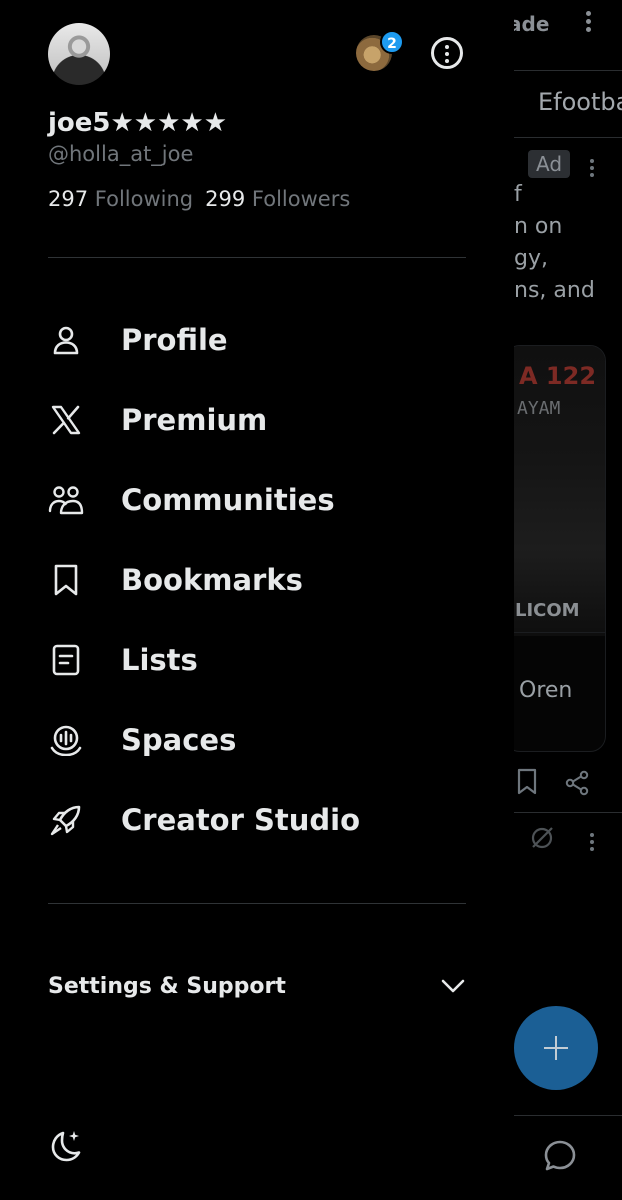  I want to click on ad-badge: Ad, so click(549, 164).